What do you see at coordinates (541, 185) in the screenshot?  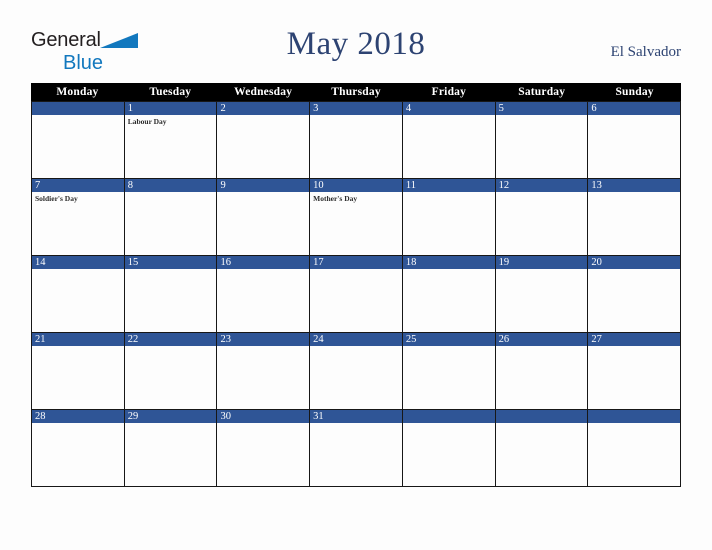 I see `day-number: 12` at bounding box center [541, 185].